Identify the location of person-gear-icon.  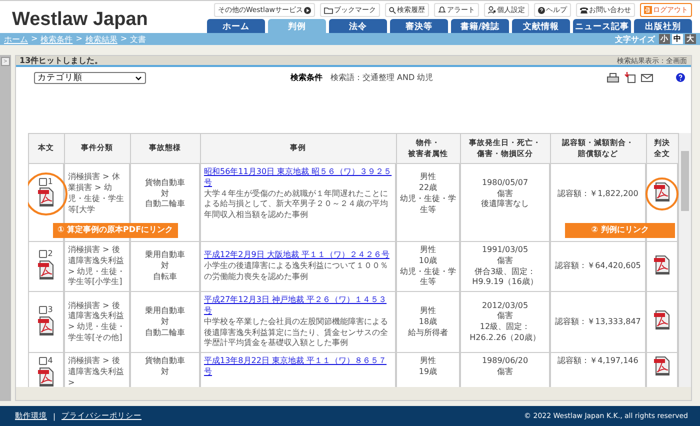
(492, 10).